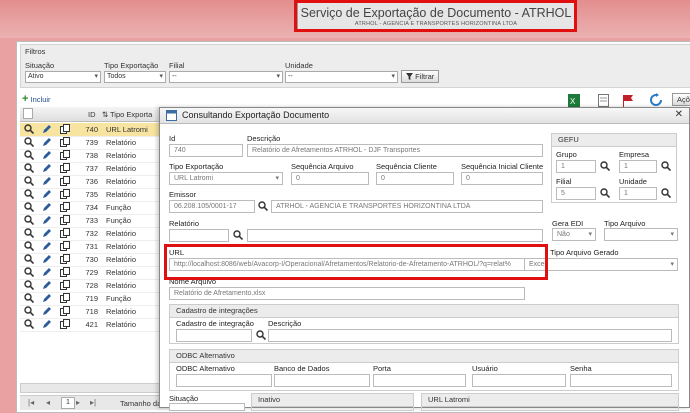 This screenshot has height=413, width=690. Describe the element at coordinates (78, 402) in the screenshot. I see `next-page-icon: ▸` at that location.